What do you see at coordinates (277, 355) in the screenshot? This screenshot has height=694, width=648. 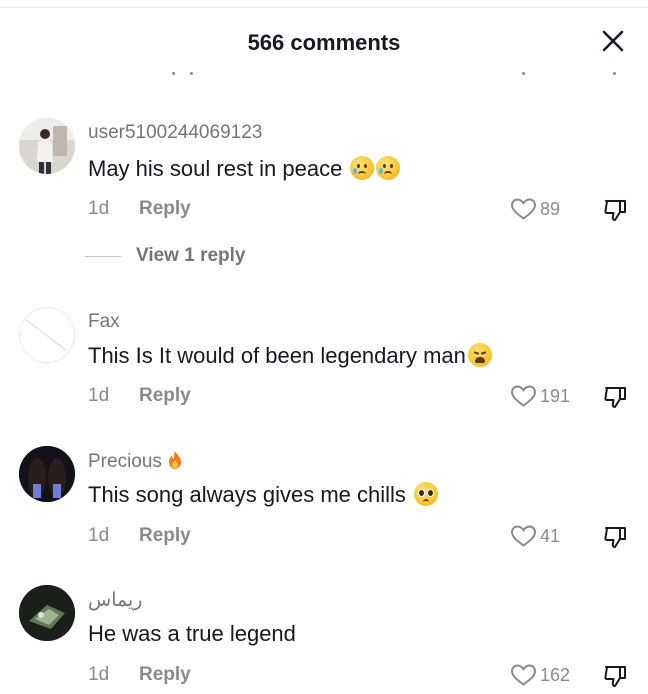 I see `comment-text: This Is It would of been legendary man` at bounding box center [277, 355].